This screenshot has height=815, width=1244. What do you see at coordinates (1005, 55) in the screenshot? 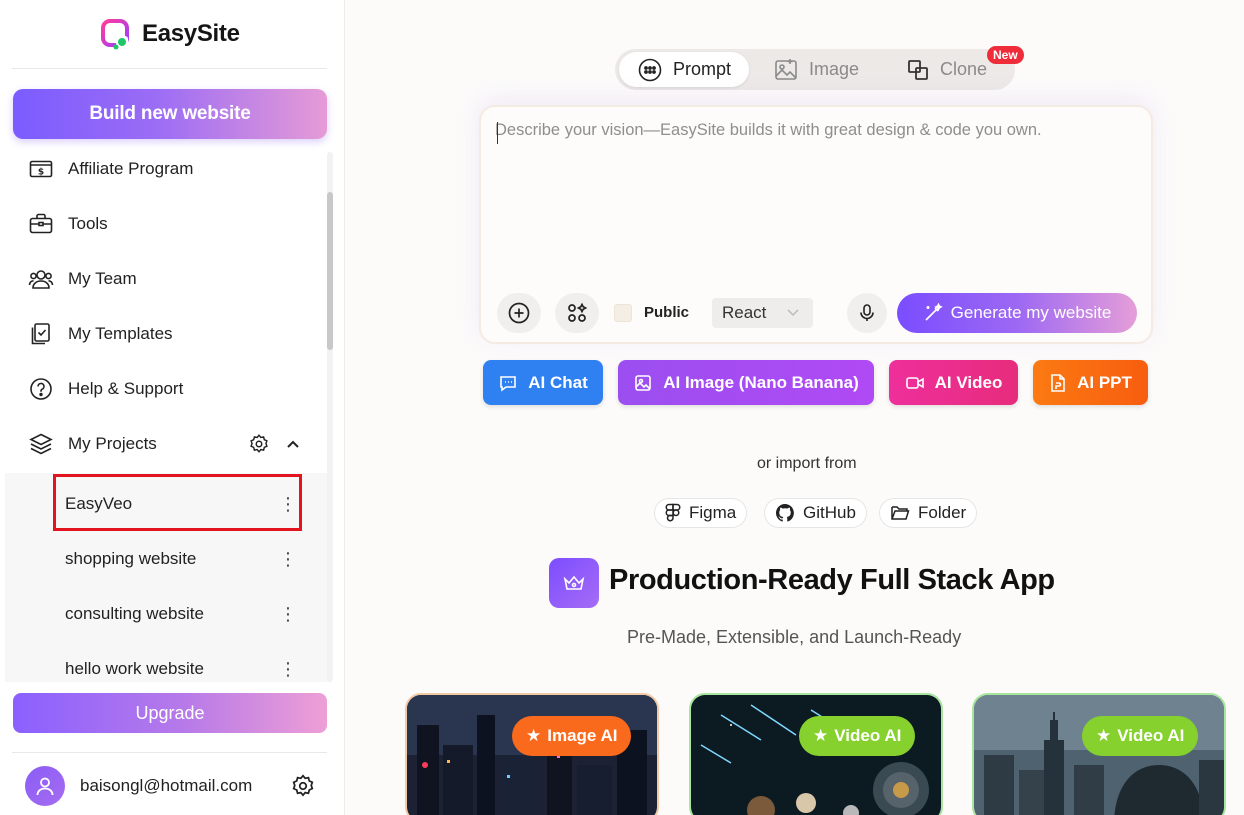
I see `new-badge: New` at bounding box center [1005, 55].